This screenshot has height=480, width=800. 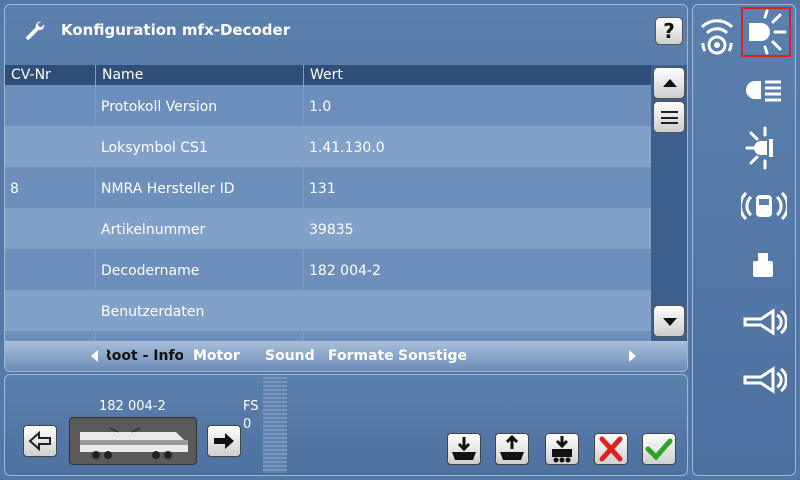 What do you see at coordinates (247, 424) in the screenshot?
I see `speed-step-value: 0` at bounding box center [247, 424].